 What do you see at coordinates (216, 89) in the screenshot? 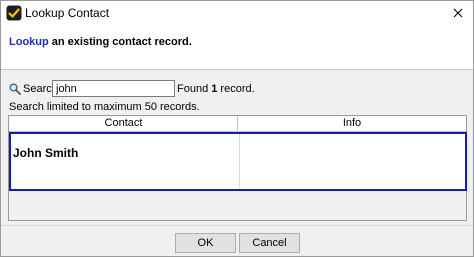
I see `result-count: Found 1 record.` at bounding box center [216, 89].